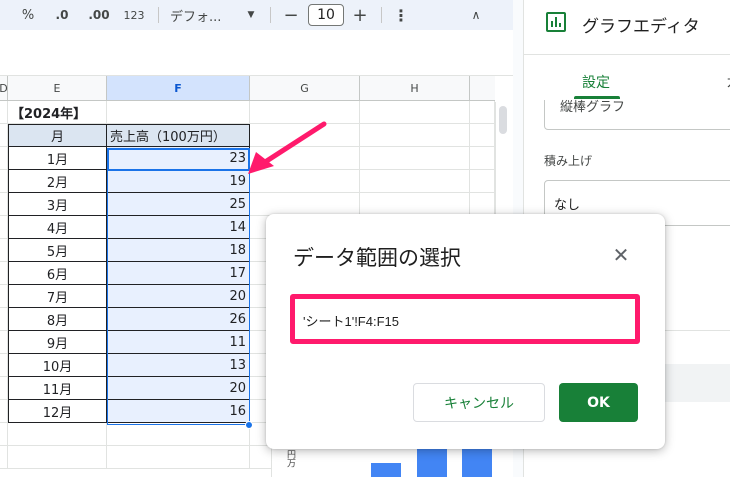 This screenshot has height=477, width=730. I want to click on month-cell: 8月, so click(57, 319).